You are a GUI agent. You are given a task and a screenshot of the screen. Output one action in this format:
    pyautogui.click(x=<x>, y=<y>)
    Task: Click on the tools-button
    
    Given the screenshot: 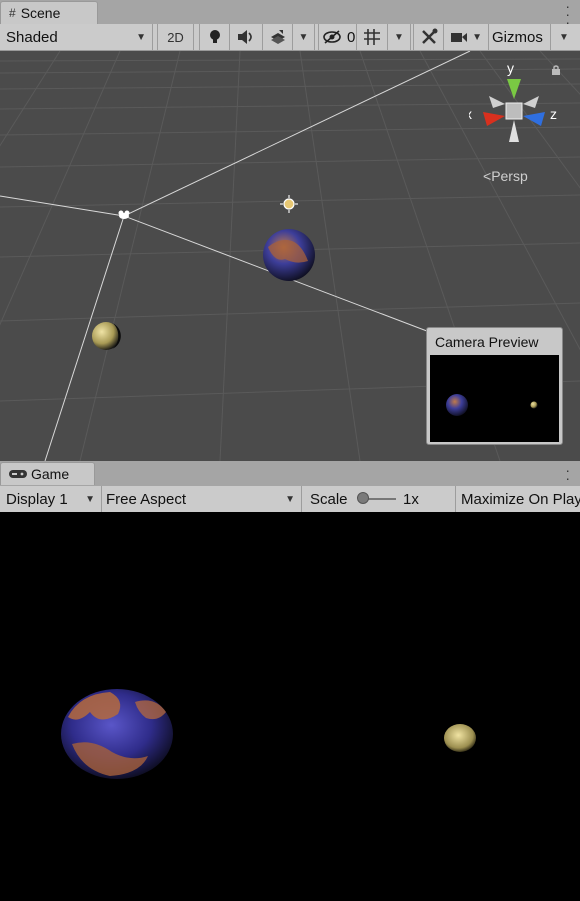 What is the action you would take?
    pyautogui.click(x=428, y=37)
    